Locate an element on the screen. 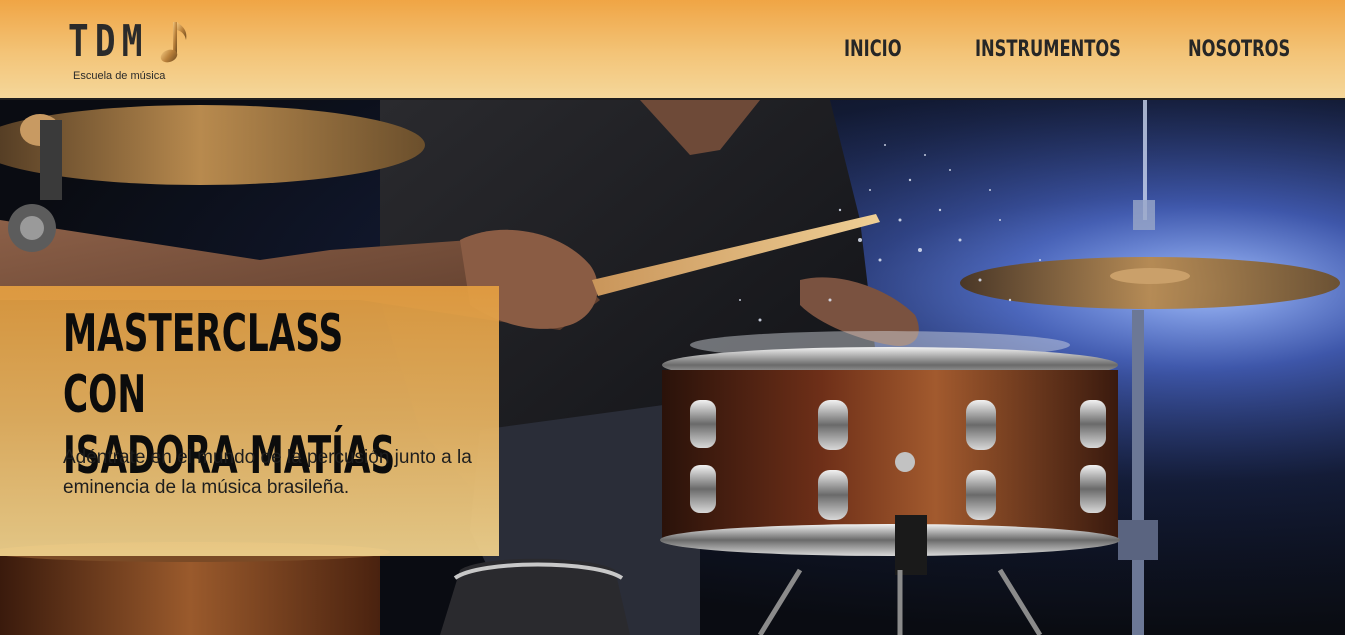  nav-link-instrumentos: INSTRUMENTOS is located at coordinates (1048, 50).